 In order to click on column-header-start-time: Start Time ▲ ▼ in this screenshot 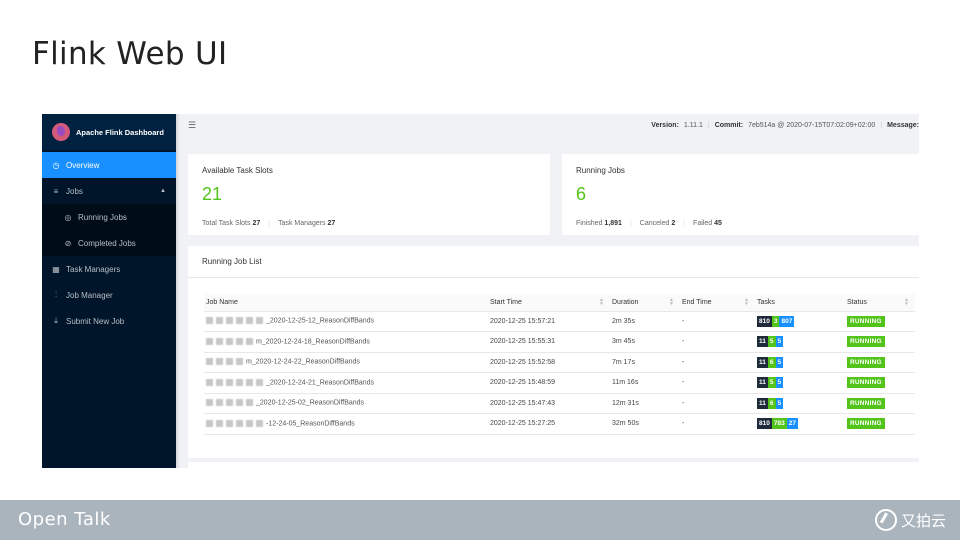, I will do `click(549, 303)`.